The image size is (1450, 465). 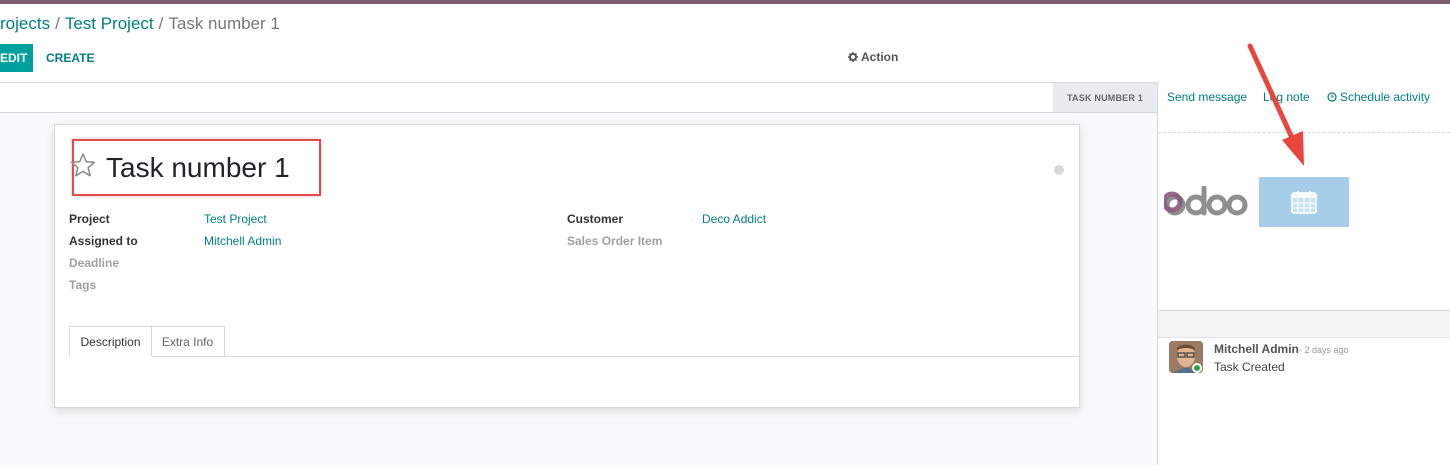 What do you see at coordinates (1332, 97) in the screenshot?
I see `clock-icon` at bounding box center [1332, 97].